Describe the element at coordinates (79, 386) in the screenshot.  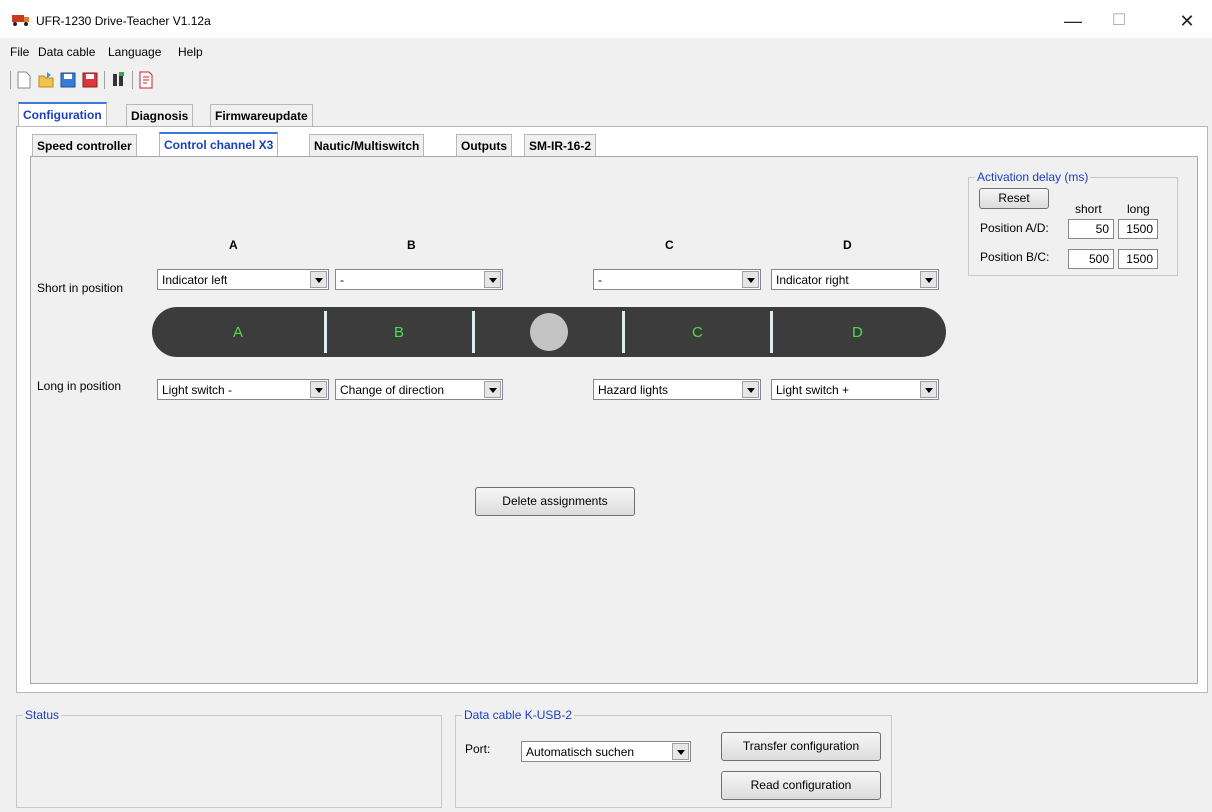
I see `long-in-position-label: Long in position` at that location.